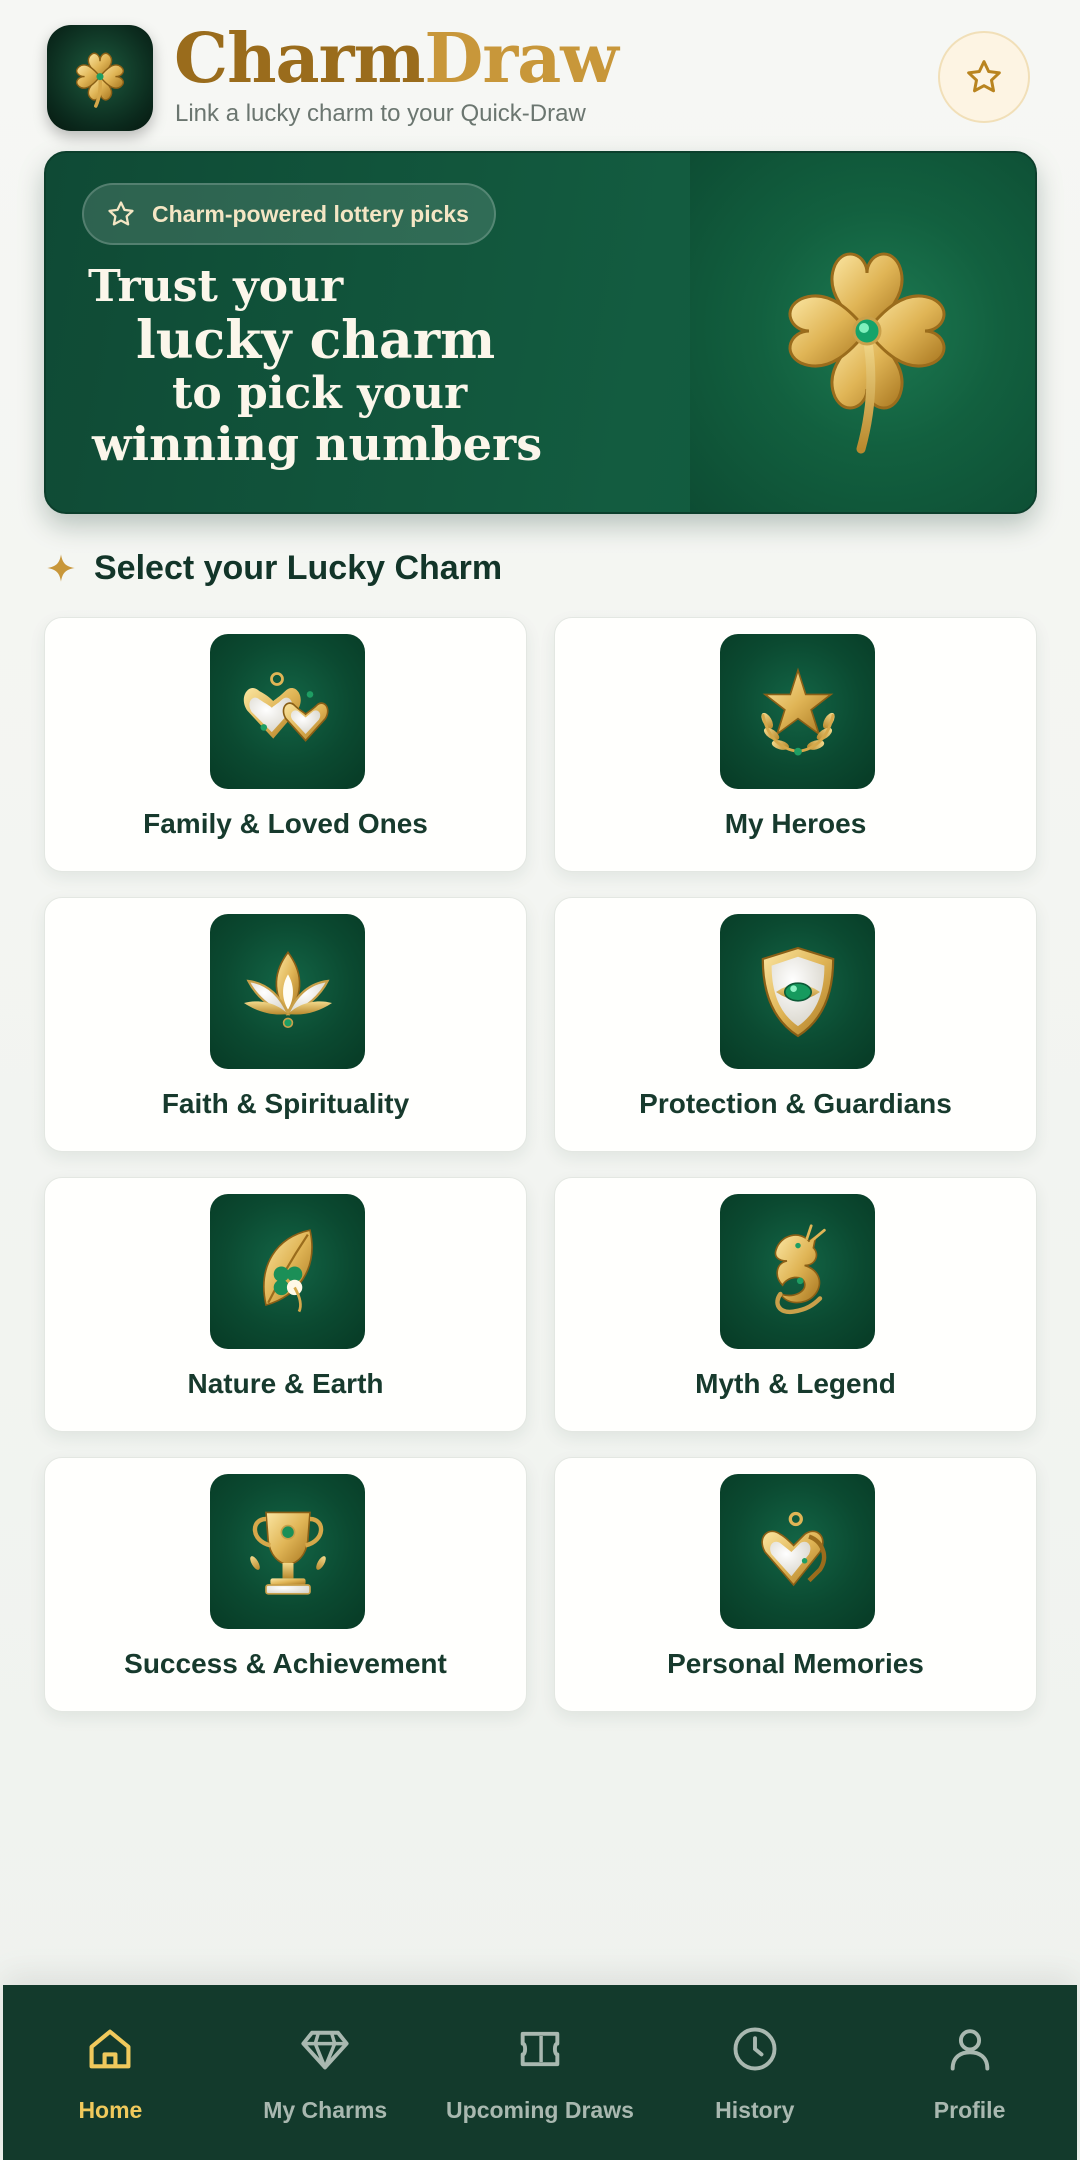 This screenshot has height=2160, width=1080. I want to click on nav-item-home: Home, so click(110, 2072).